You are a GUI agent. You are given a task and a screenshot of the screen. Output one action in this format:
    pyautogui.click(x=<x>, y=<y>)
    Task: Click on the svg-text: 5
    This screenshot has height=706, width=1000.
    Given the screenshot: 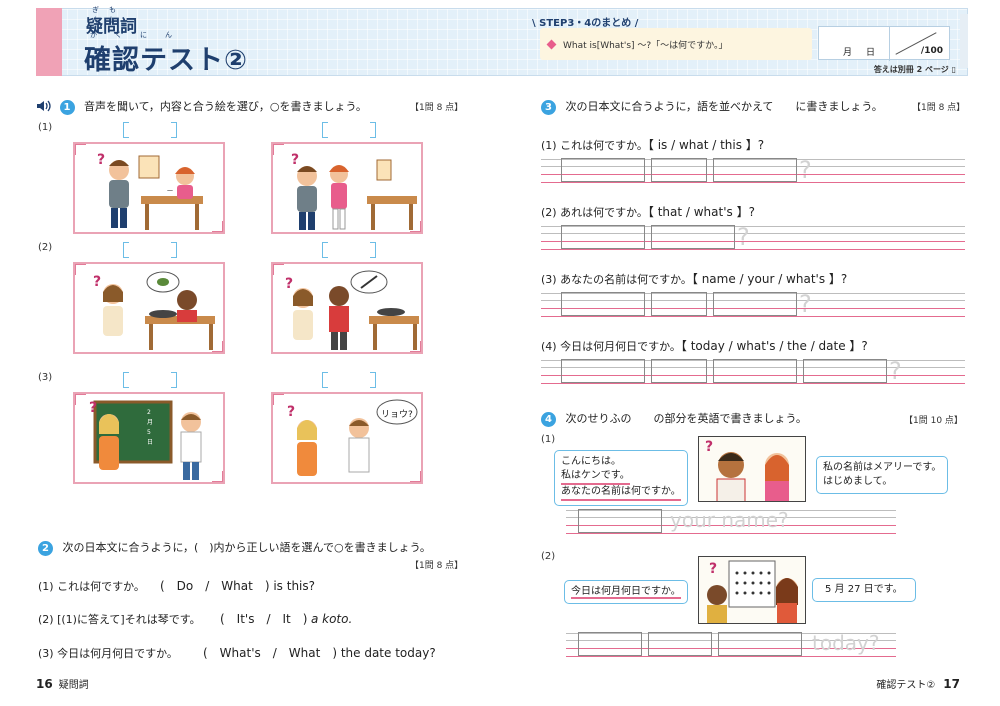 What is the action you would take?
    pyautogui.click(x=149, y=432)
    